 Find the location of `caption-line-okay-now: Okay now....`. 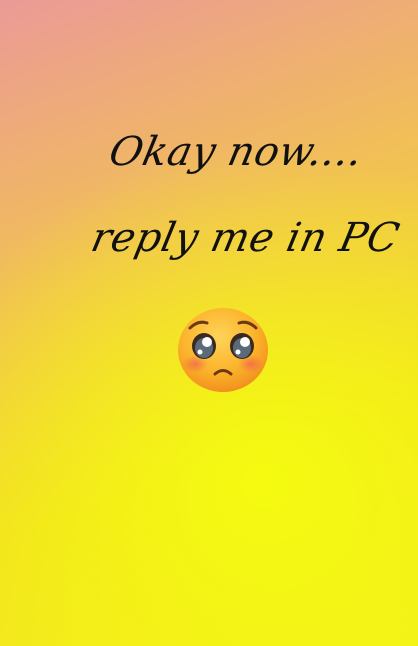

caption-line-okay-now: Okay now.... is located at coordinates (236, 152).